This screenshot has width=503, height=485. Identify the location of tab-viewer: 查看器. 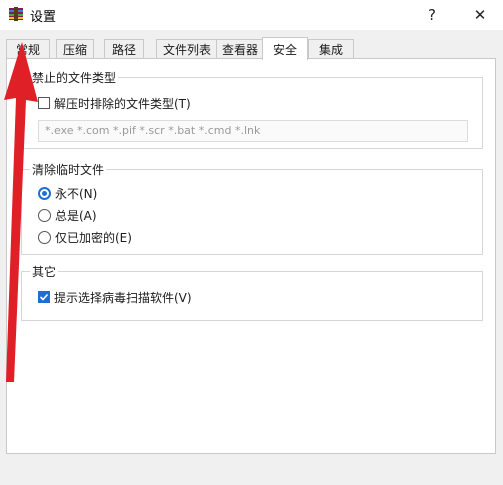
(240, 48).